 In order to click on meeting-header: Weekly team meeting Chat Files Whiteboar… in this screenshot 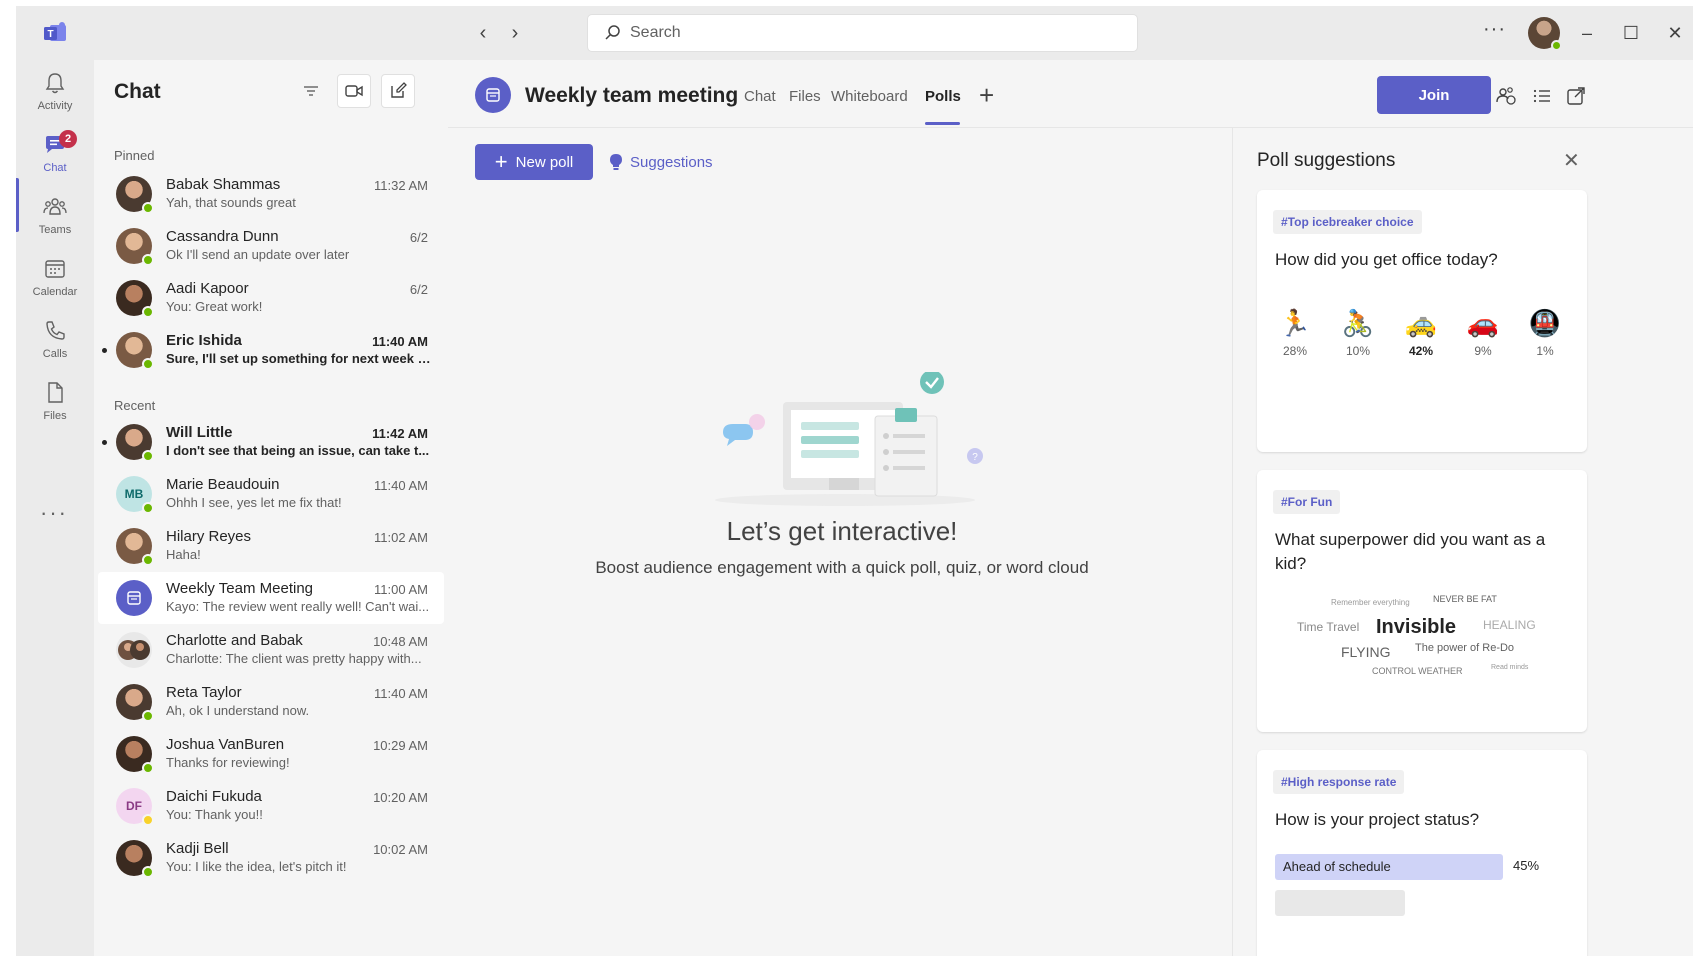, I will do `click(1070, 94)`.